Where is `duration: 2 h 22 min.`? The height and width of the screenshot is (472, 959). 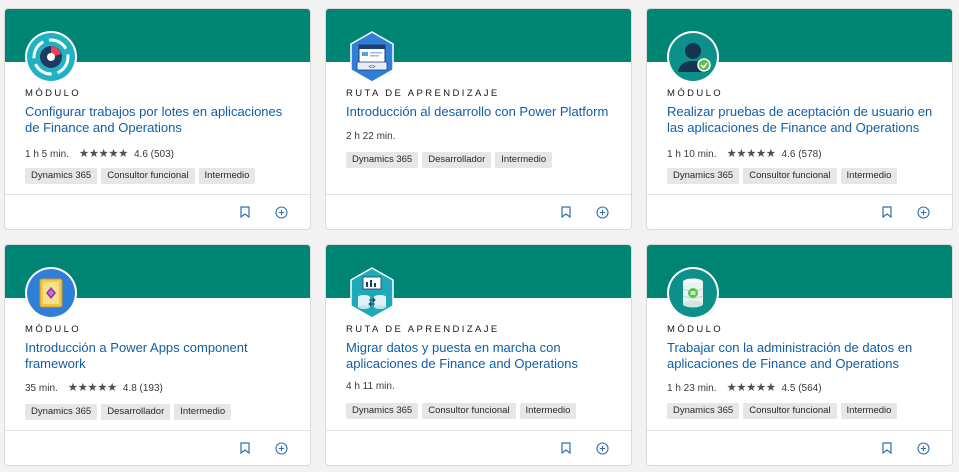
duration: 2 h 22 min. is located at coordinates (371, 136).